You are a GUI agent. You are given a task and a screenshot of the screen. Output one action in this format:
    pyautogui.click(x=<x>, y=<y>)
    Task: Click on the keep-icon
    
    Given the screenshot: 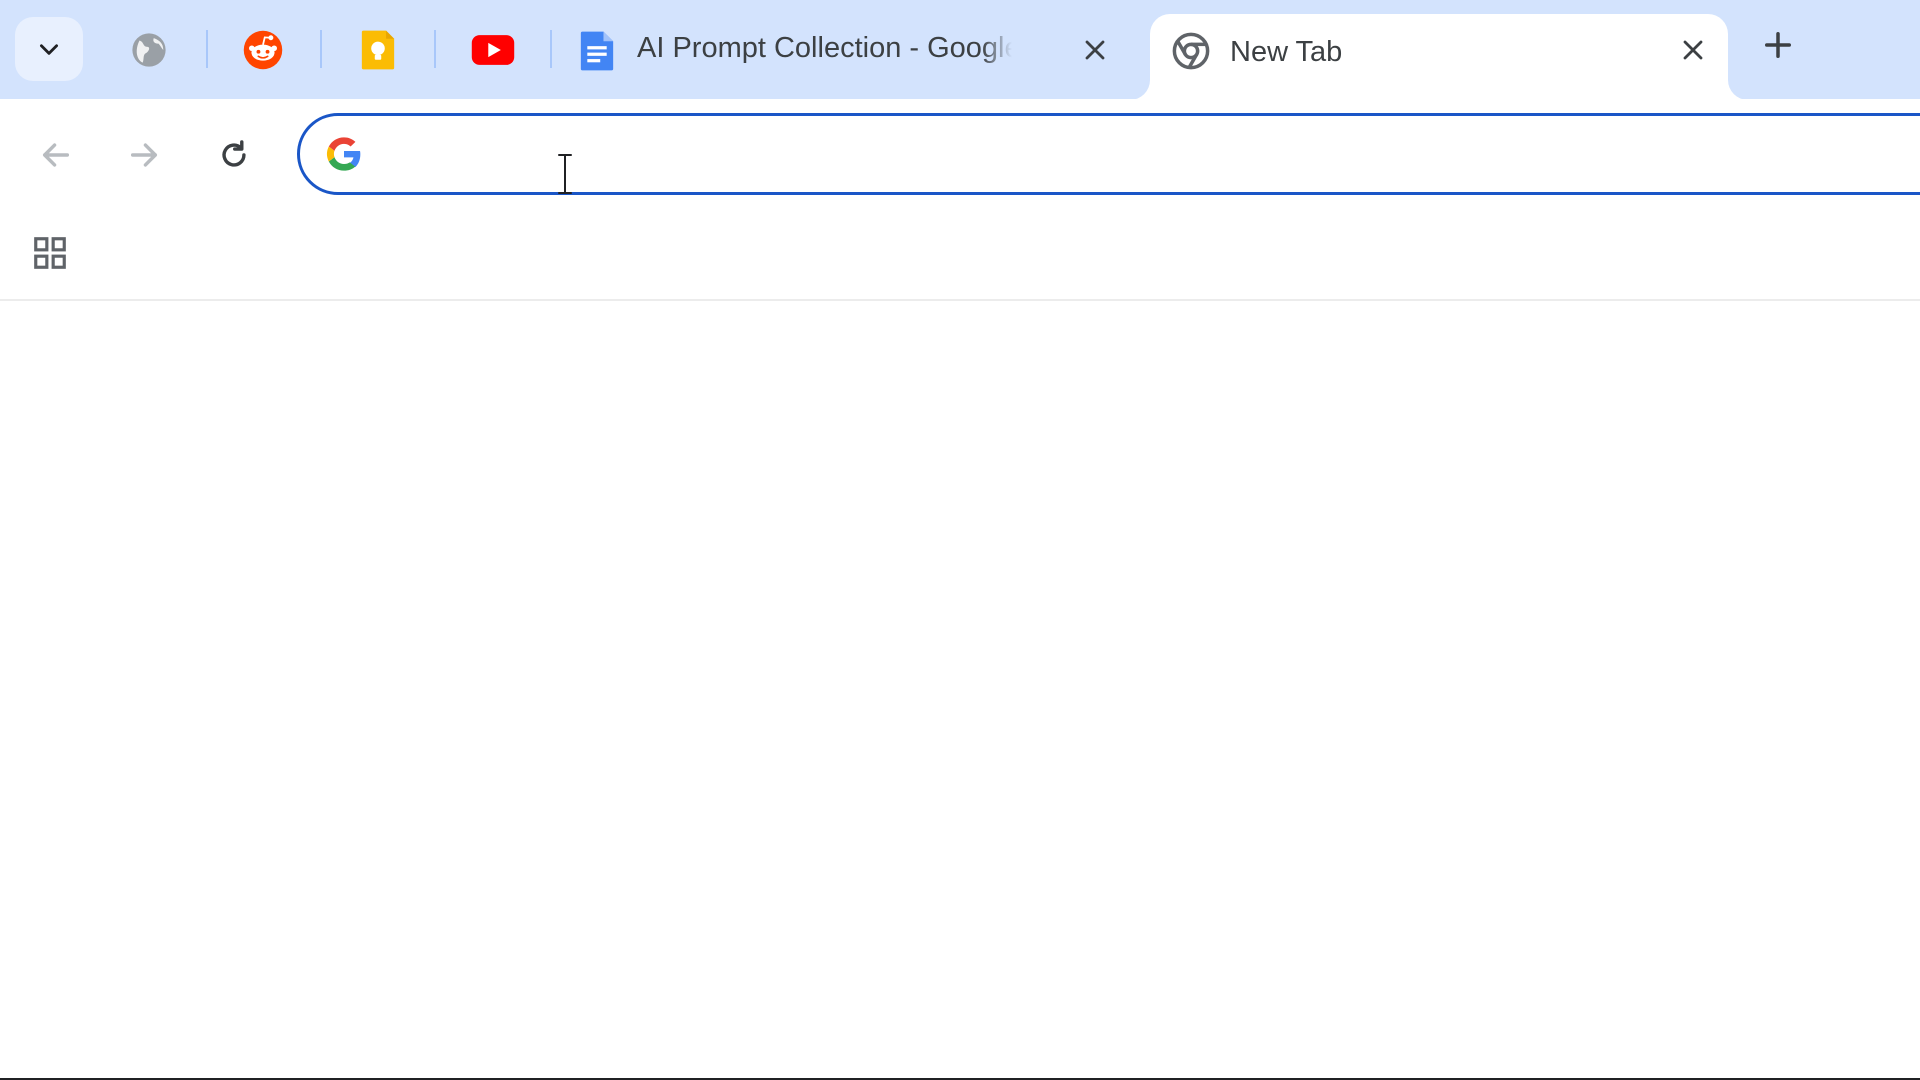 What is the action you would take?
    pyautogui.click(x=378, y=50)
    